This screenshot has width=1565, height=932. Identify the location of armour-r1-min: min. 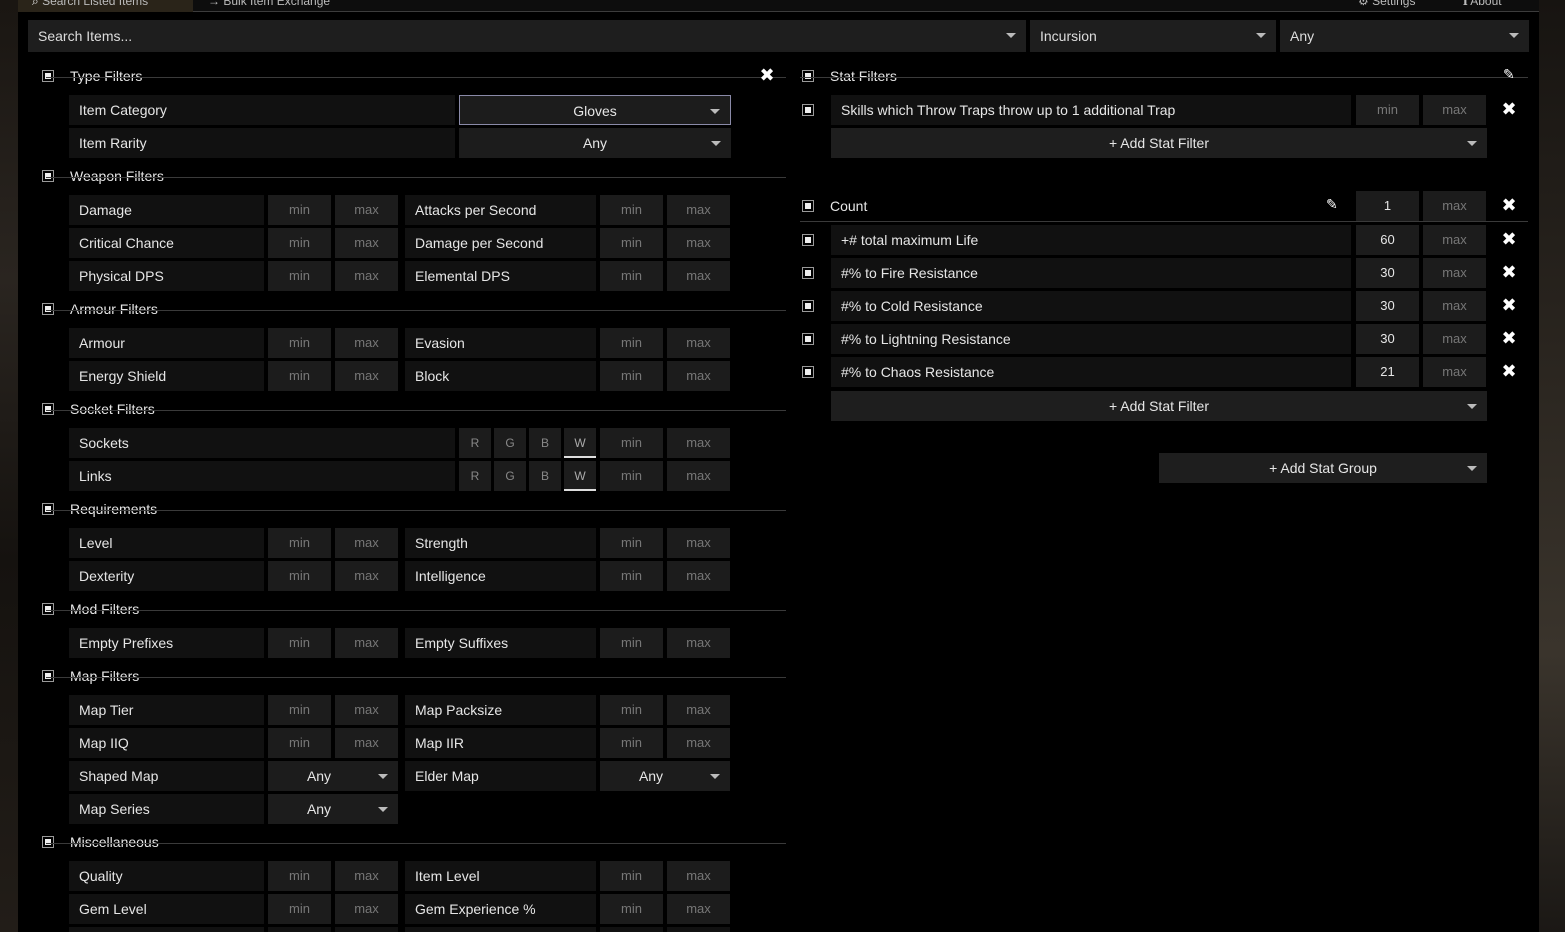
(631, 376).